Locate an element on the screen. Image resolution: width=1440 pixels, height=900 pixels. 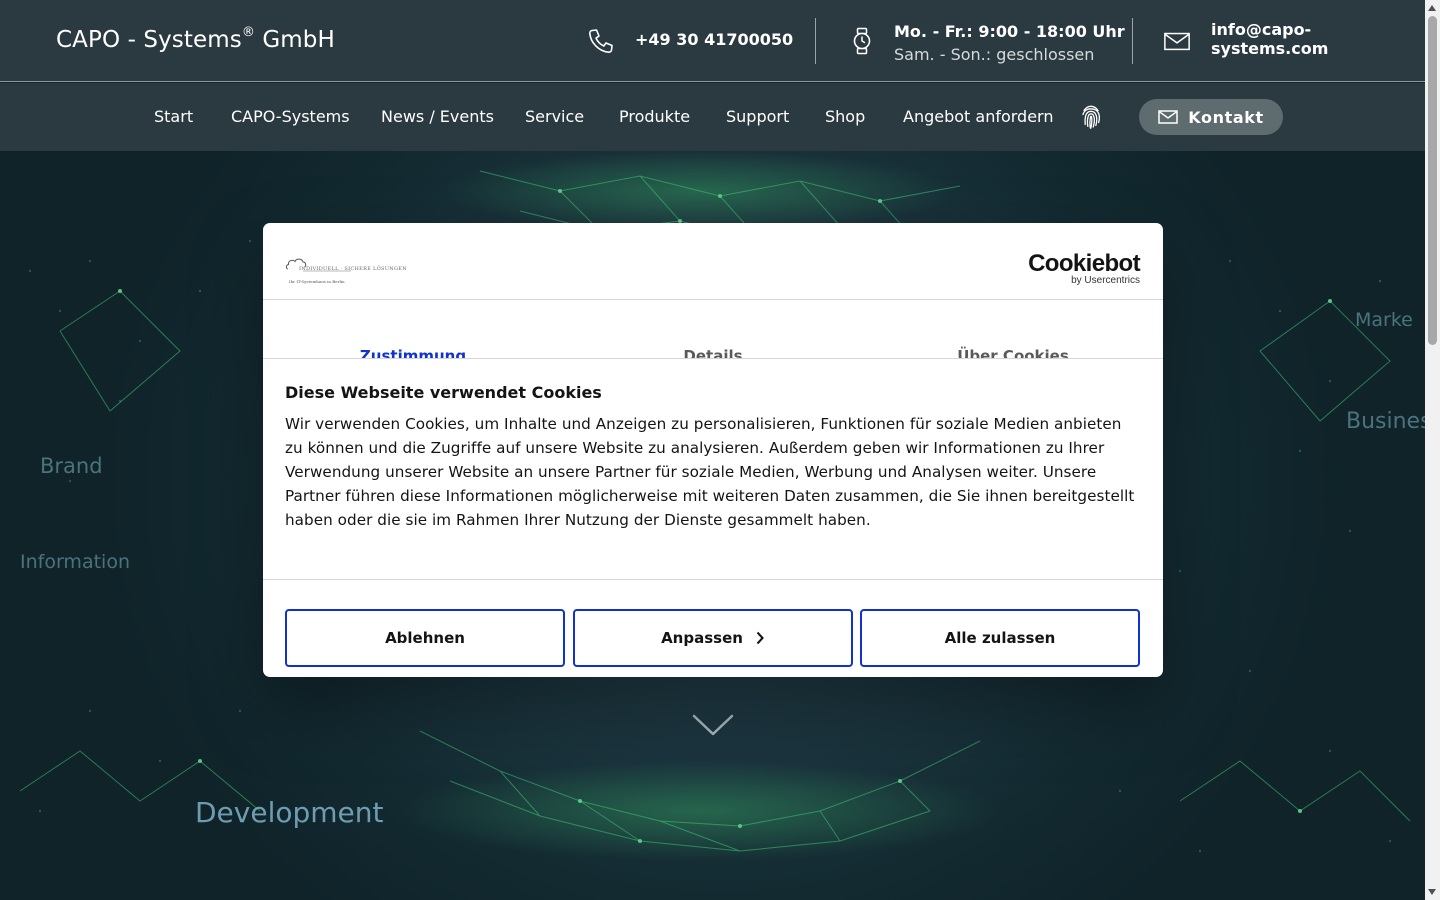
scroll-down-arrow-icon is located at coordinates (1432, 892).